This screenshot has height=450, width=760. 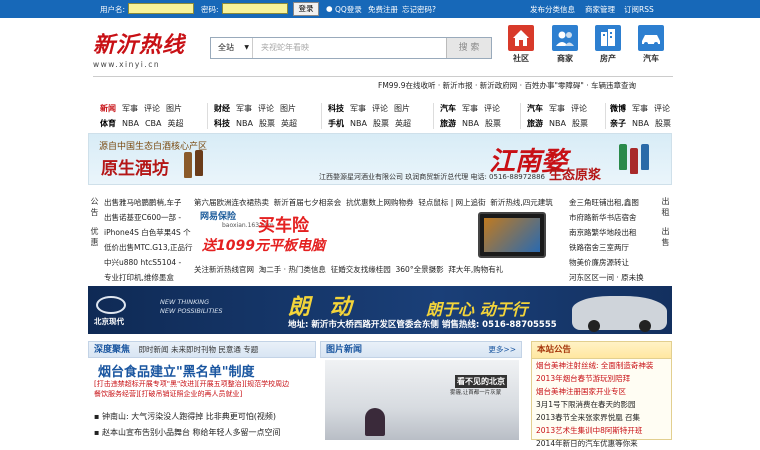 What do you see at coordinates (185, 416) in the screenshot?
I see `list-item: ▪ 钟南山: 大气污染没人跑得掉 比非典更可怕(视频)` at bounding box center [185, 416].